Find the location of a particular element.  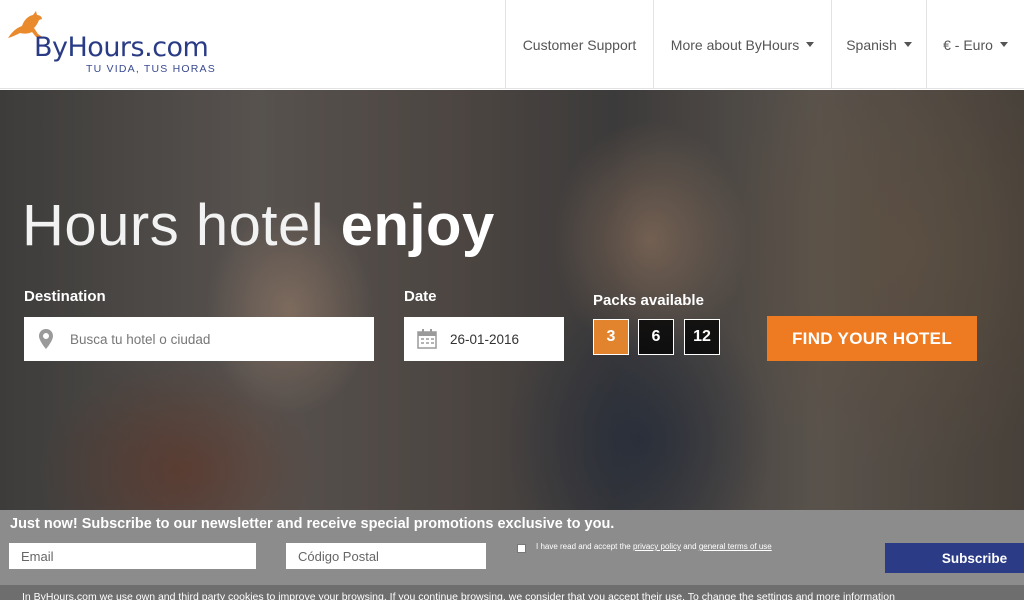

date-value: 26-01-2016 is located at coordinates (485, 339).